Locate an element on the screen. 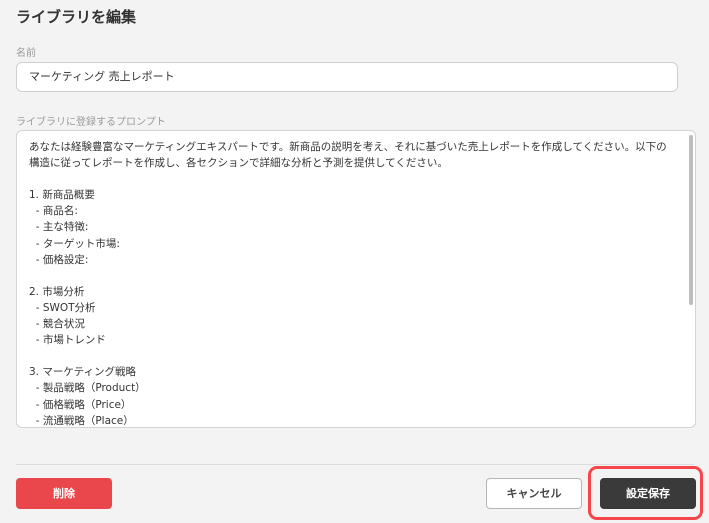 This screenshot has height=523, width=709. footer-divider is located at coordinates (355, 464).